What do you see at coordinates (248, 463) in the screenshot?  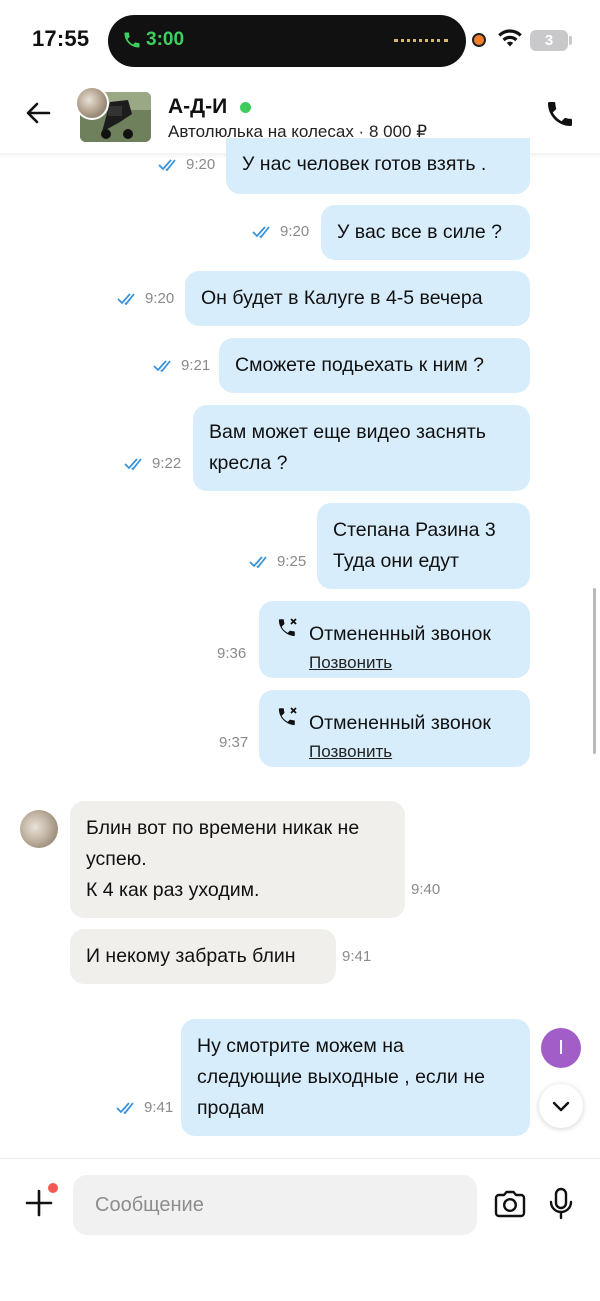 I see `message-text-line: кресла ?` at bounding box center [248, 463].